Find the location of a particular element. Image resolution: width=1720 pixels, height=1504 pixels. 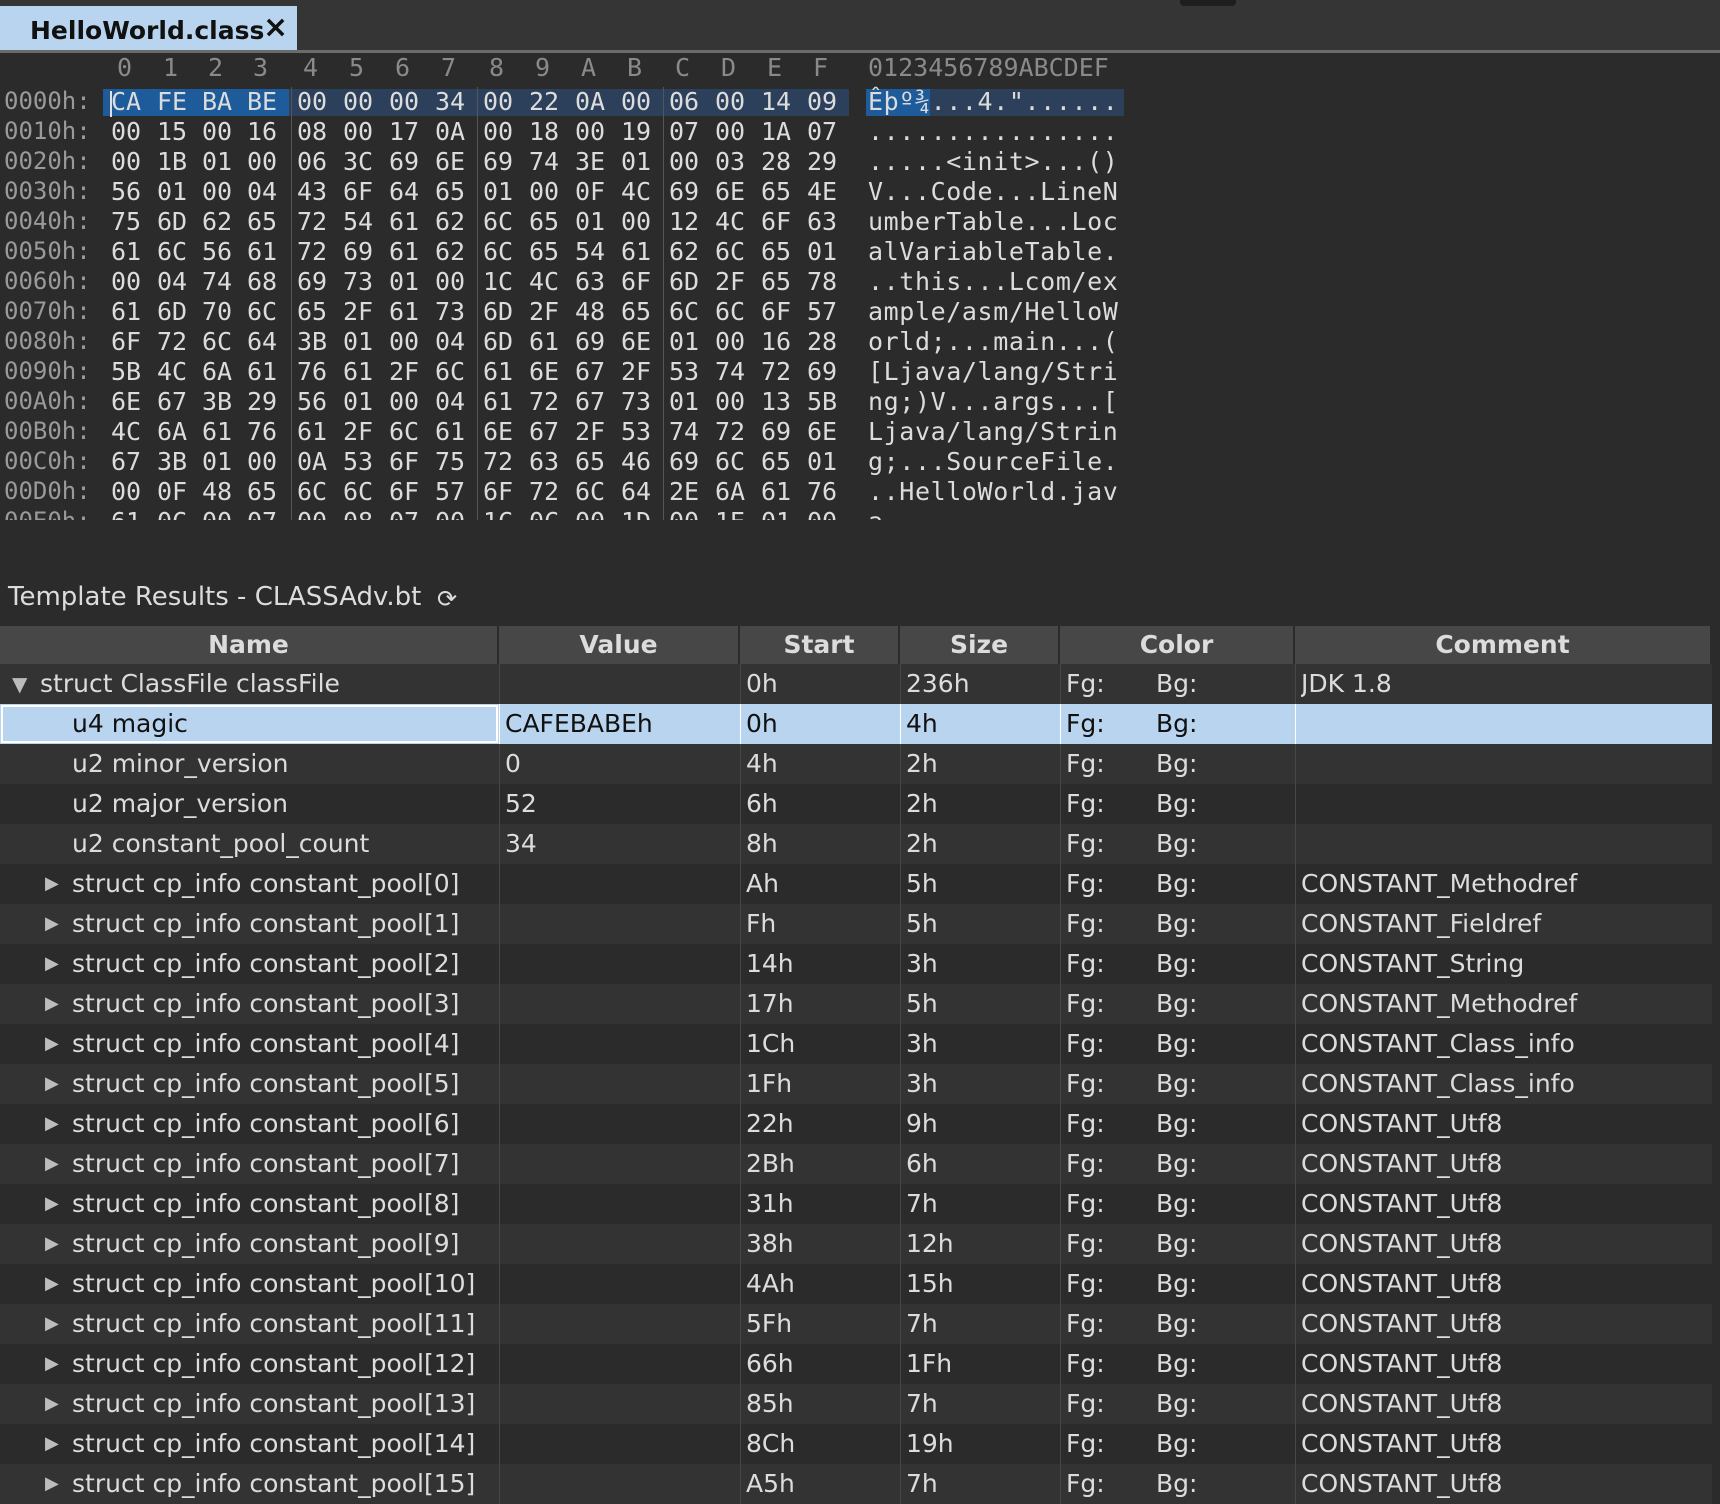

hex-byte: 22 is located at coordinates (544, 101).